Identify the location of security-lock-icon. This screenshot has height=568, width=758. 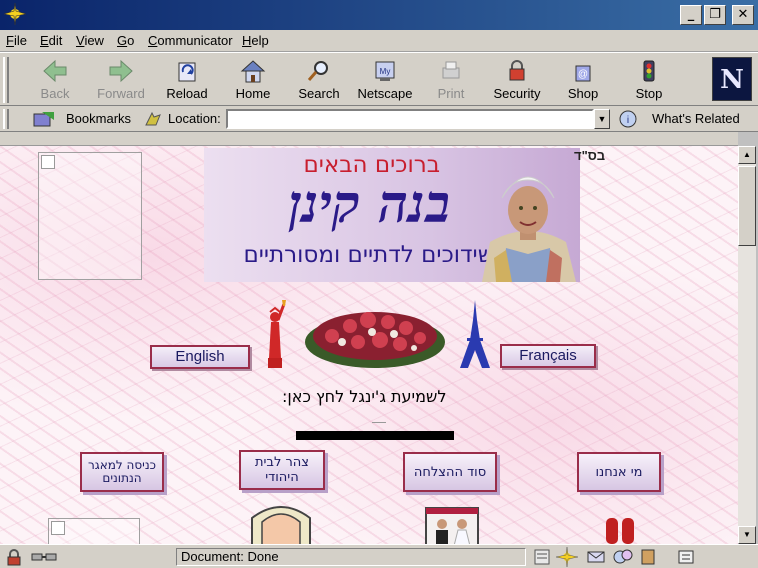
(517, 70).